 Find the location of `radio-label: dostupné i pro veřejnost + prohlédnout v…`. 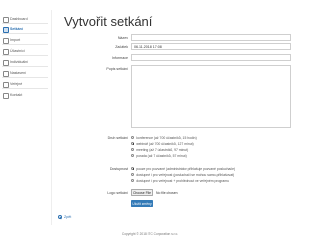

radio-label: dostupné i pro veřejnost + prohlédnout v… is located at coordinates (183, 180).